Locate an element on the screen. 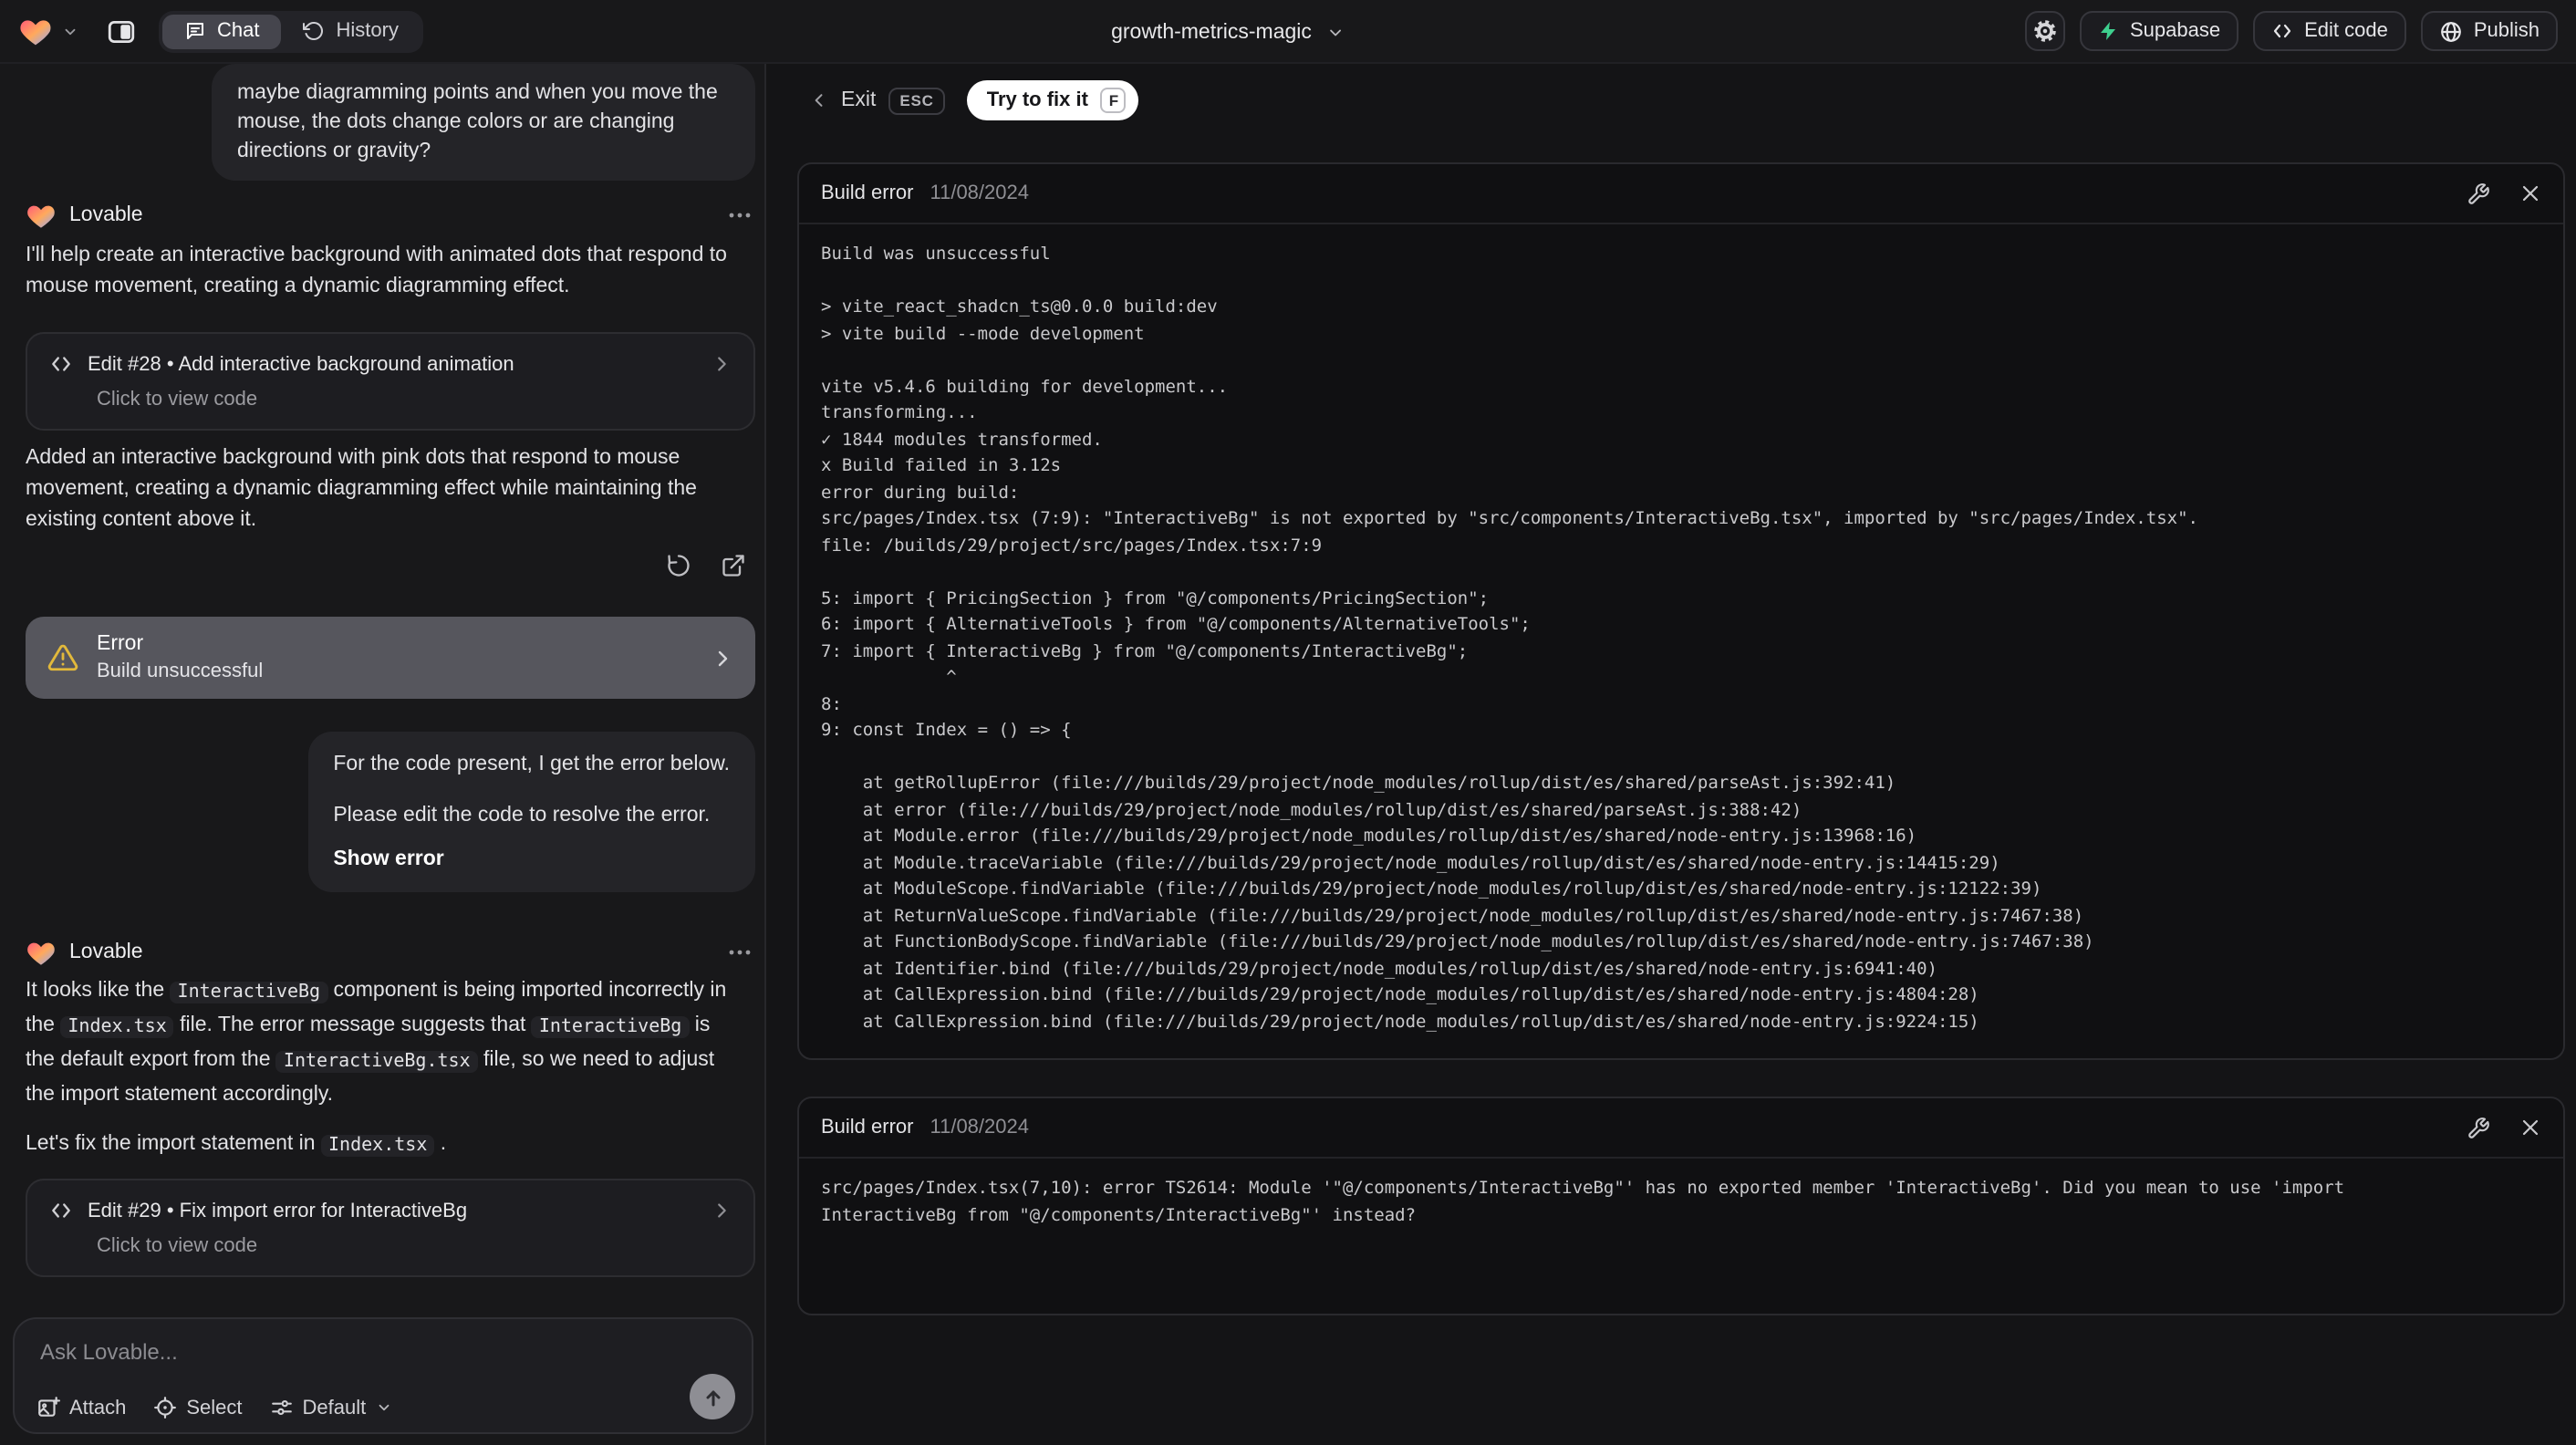 The height and width of the screenshot is (1445, 2576). panel-toggle-icon is located at coordinates (120, 31).